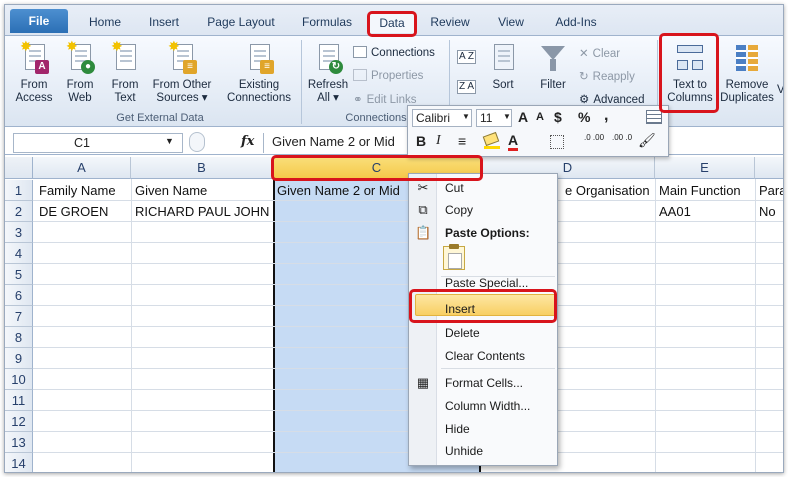 The width and height of the screenshot is (788, 477). I want to click on tab-data: Data, so click(392, 22).